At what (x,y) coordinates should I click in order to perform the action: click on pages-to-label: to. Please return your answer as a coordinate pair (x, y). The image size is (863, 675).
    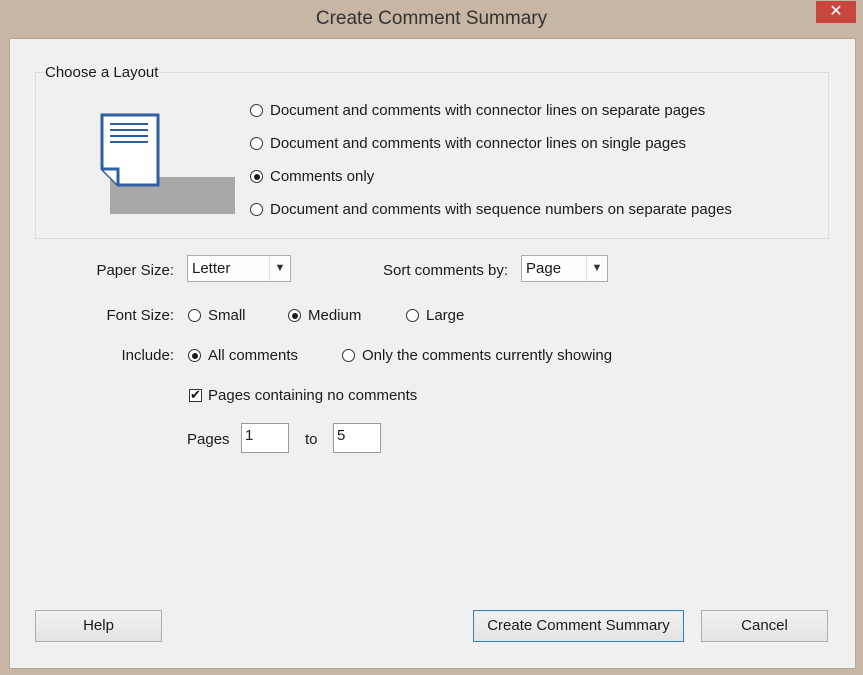
    Looking at the image, I should click on (311, 439).